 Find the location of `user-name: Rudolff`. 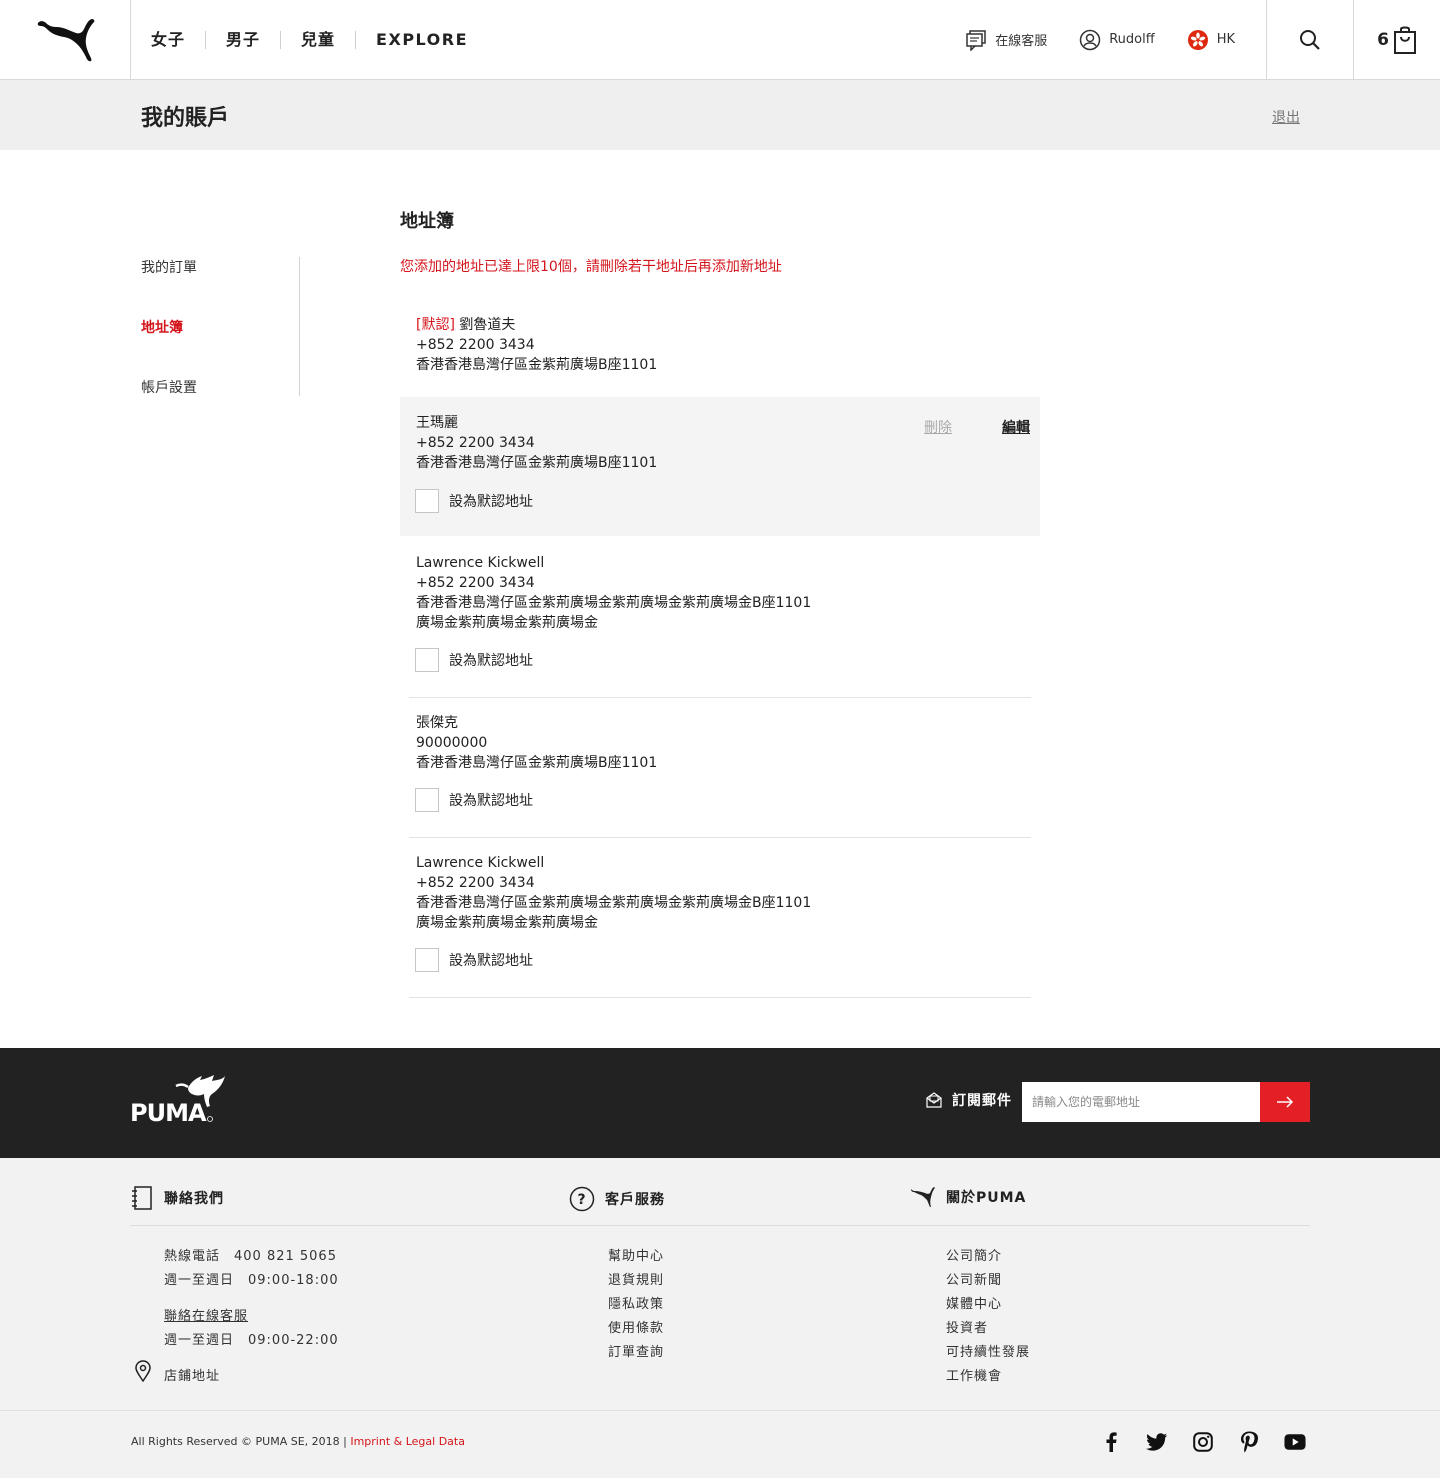

user-name: Rudolff is located at coordinates (1132, 39).